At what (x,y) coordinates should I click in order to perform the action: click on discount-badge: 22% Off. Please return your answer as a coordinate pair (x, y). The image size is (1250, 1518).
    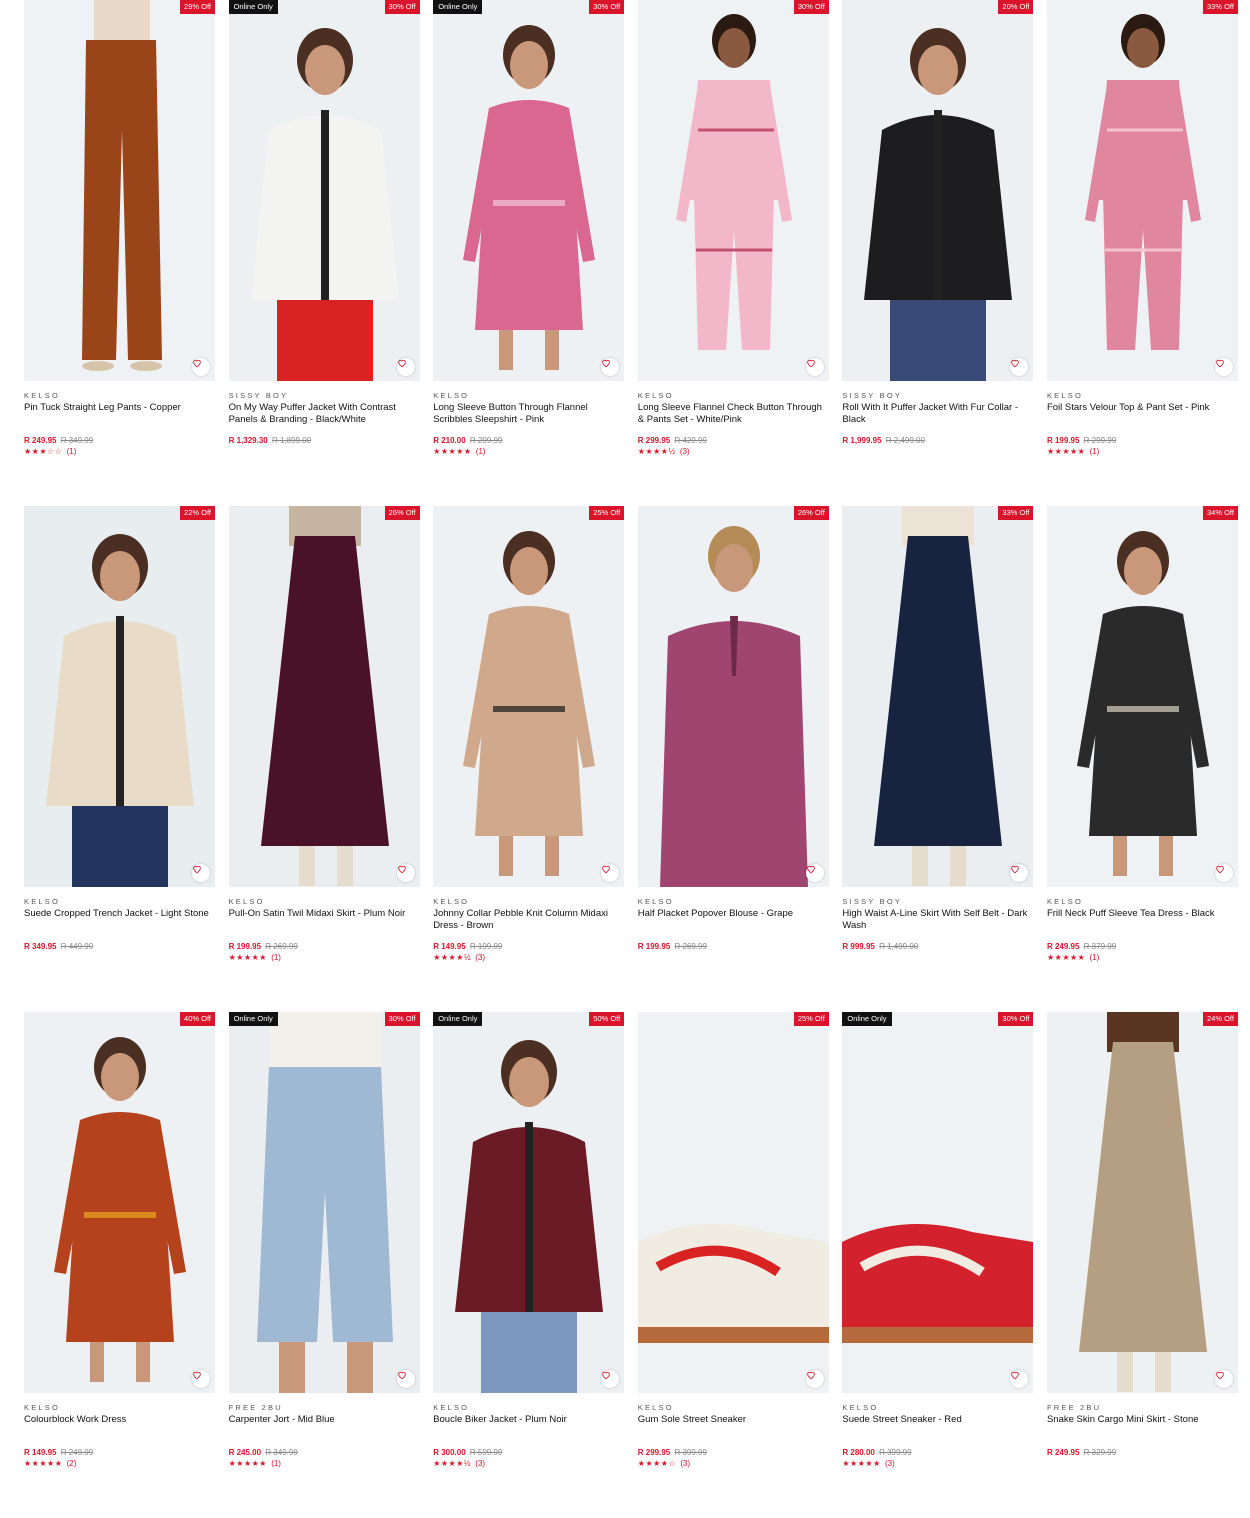
    Looking at the image, I should click on (197, 513).